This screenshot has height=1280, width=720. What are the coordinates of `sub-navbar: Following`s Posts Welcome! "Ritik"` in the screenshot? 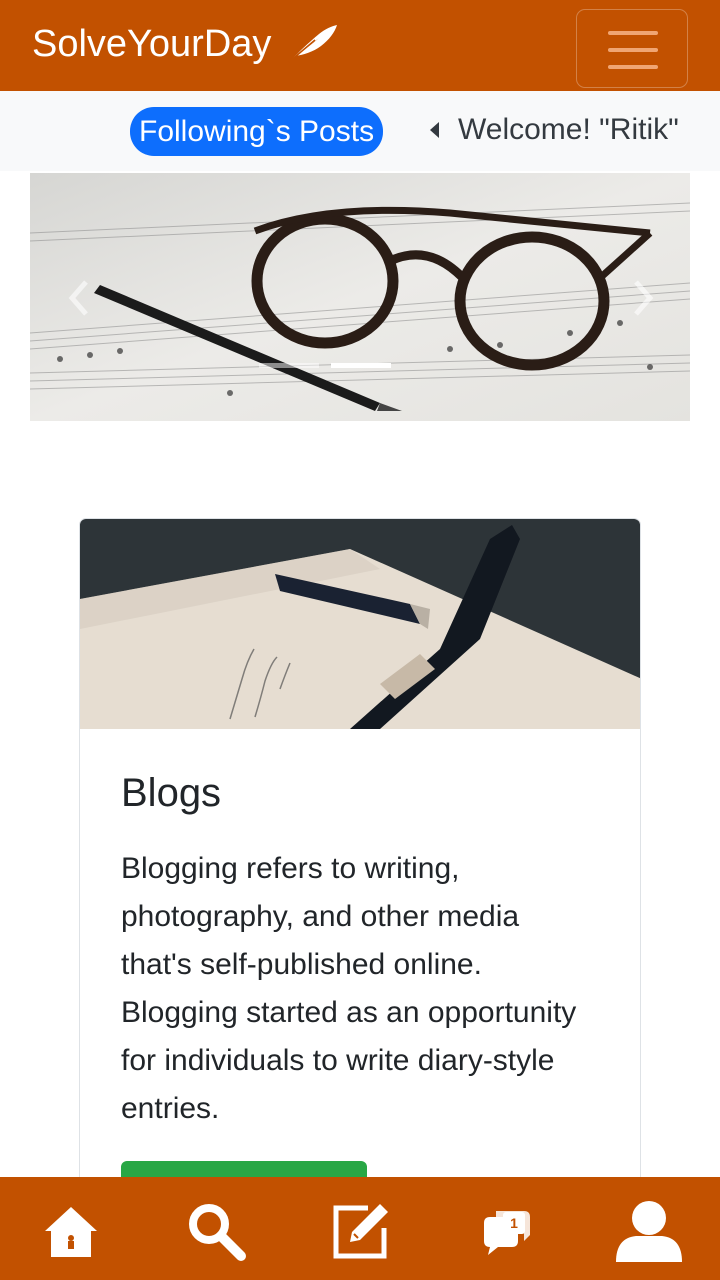 It's located at (360, 131).